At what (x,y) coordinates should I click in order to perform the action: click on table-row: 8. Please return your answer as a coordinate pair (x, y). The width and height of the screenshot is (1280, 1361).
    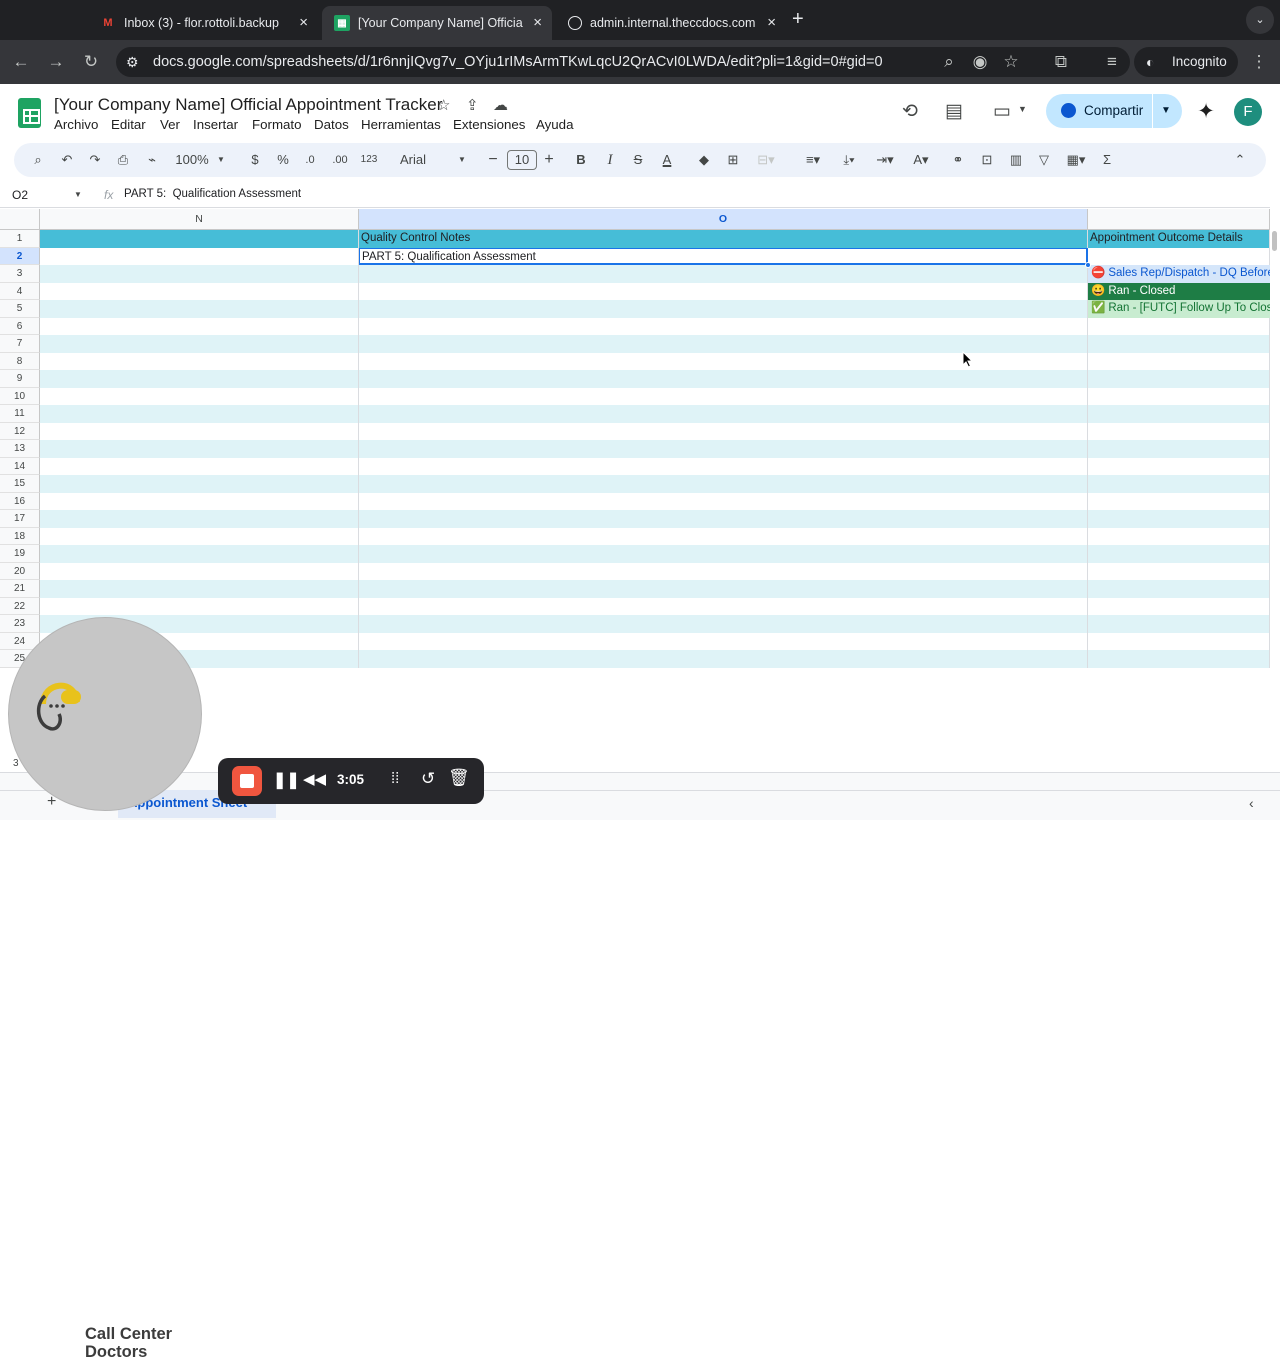
    Looking at the image, I should click on (635, 361).